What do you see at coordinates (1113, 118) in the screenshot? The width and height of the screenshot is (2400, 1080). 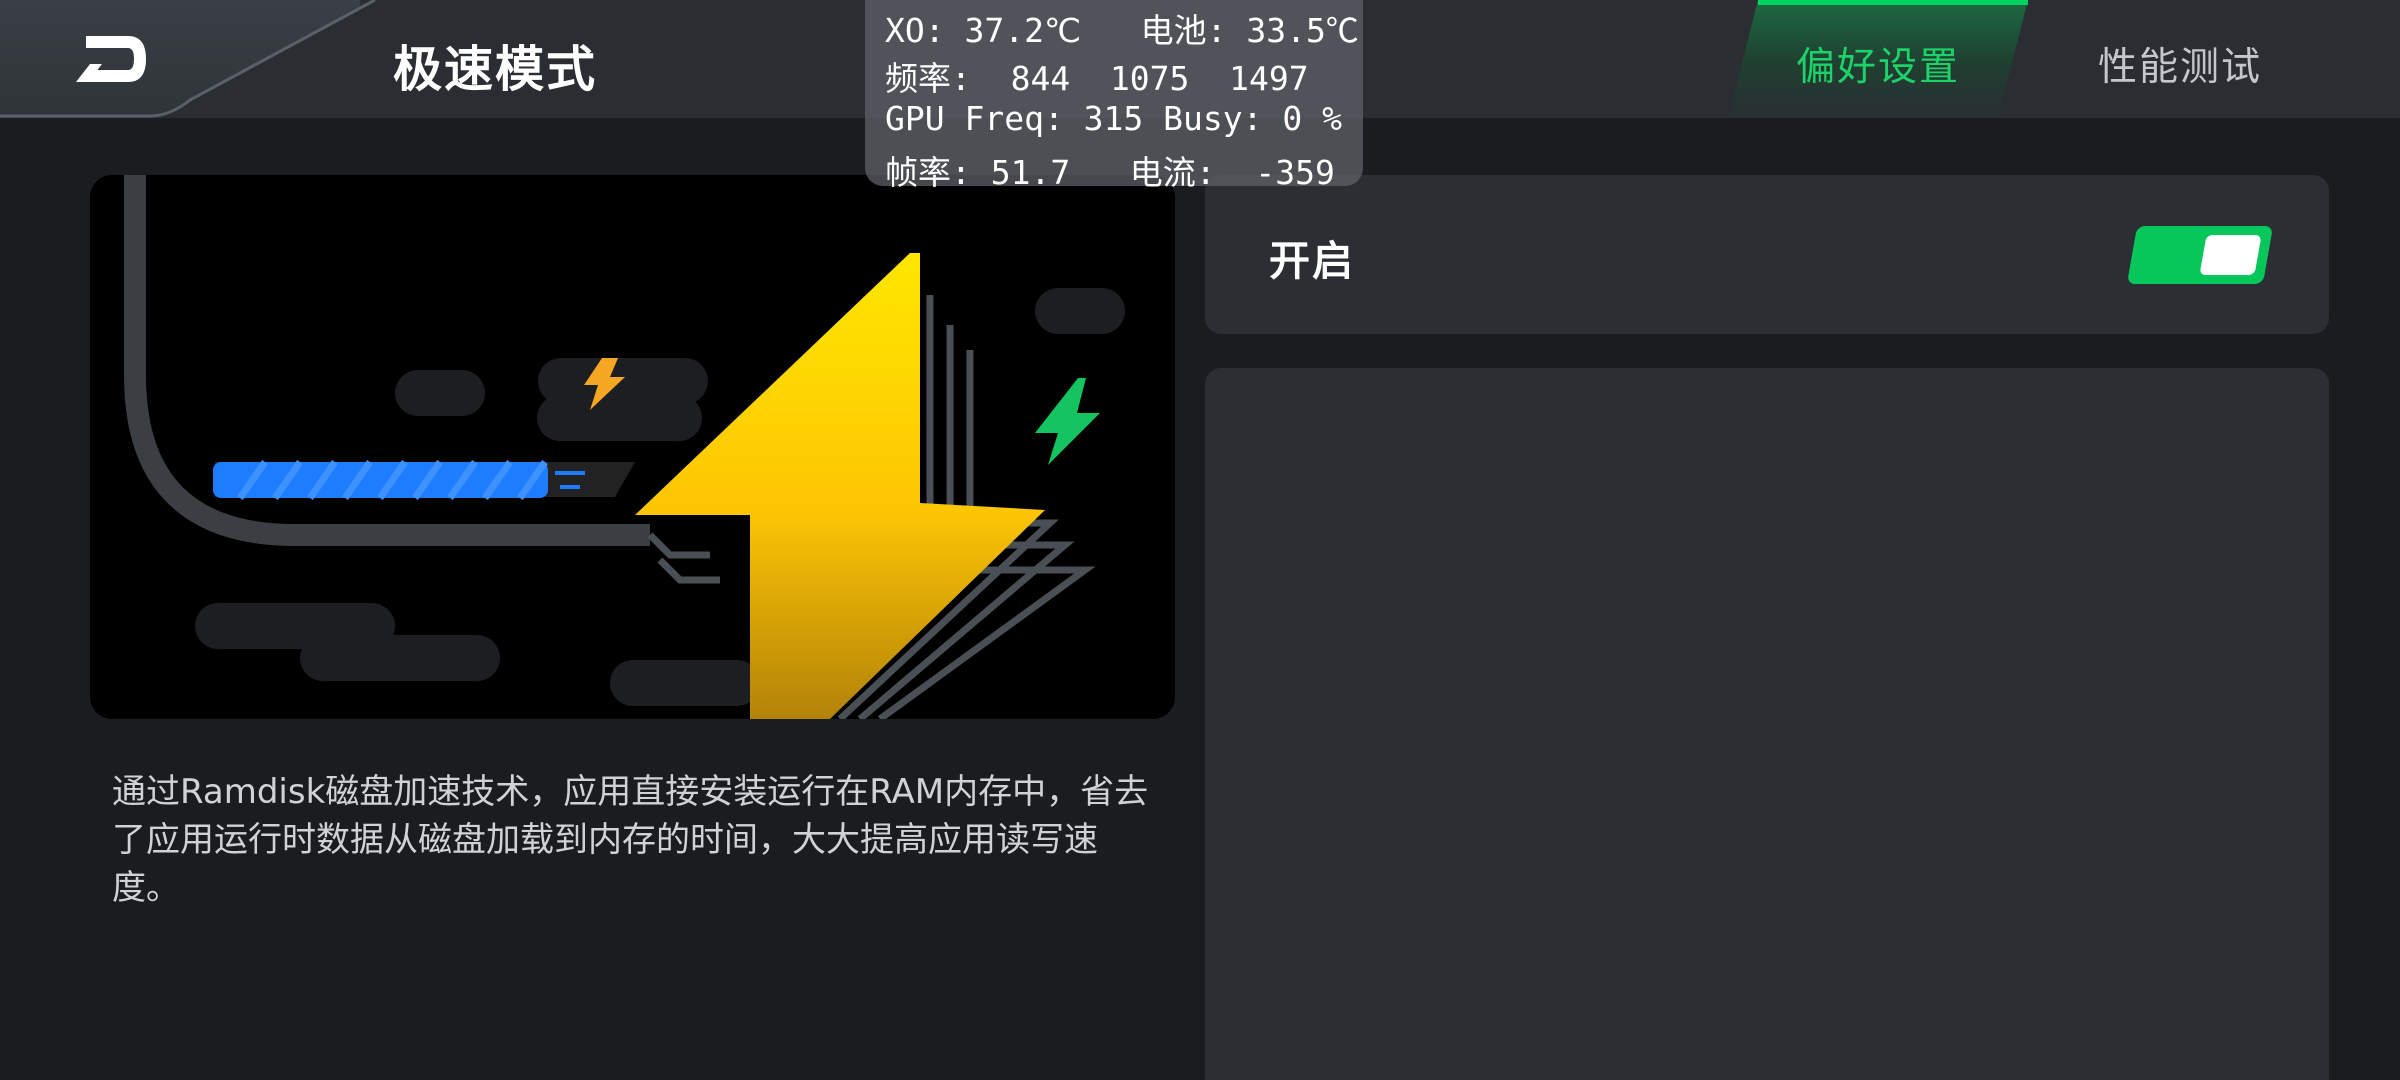 I see `overlay-gpu: GPU Freq: 315 Busy: 0 %` at bounding box center [1113, 118].